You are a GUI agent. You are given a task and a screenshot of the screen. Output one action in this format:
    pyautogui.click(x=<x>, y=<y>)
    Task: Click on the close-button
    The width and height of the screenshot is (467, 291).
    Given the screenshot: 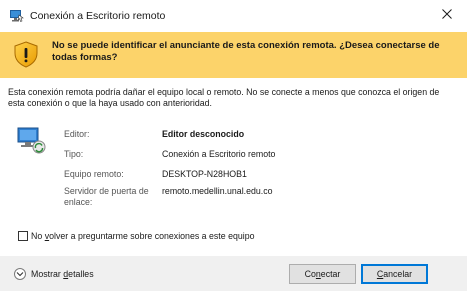 What is the action you would take?
    pyautogui.click(x=447, y=15)
    